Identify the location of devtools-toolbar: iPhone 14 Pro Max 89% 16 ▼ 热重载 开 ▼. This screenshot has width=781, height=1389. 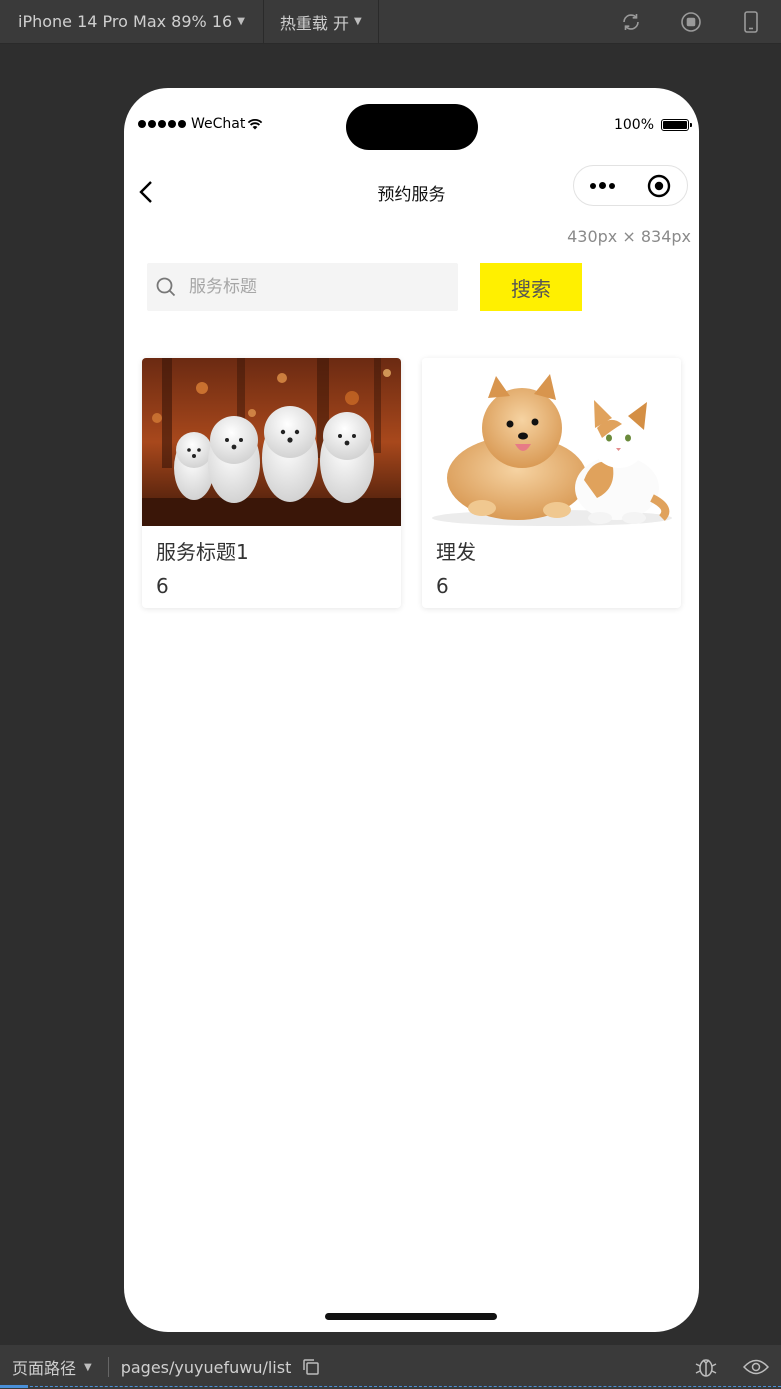
(390, 22).